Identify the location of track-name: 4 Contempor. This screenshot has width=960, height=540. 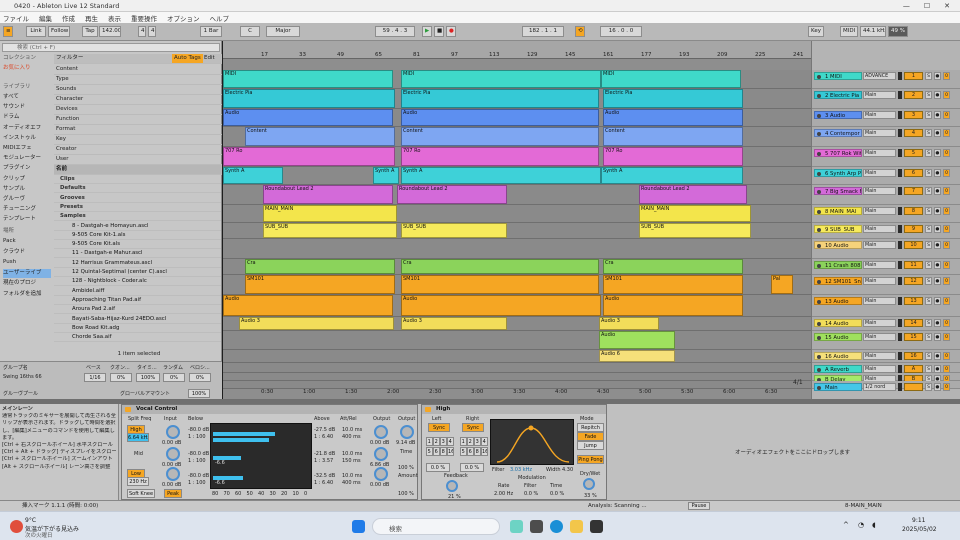
(838, 133).